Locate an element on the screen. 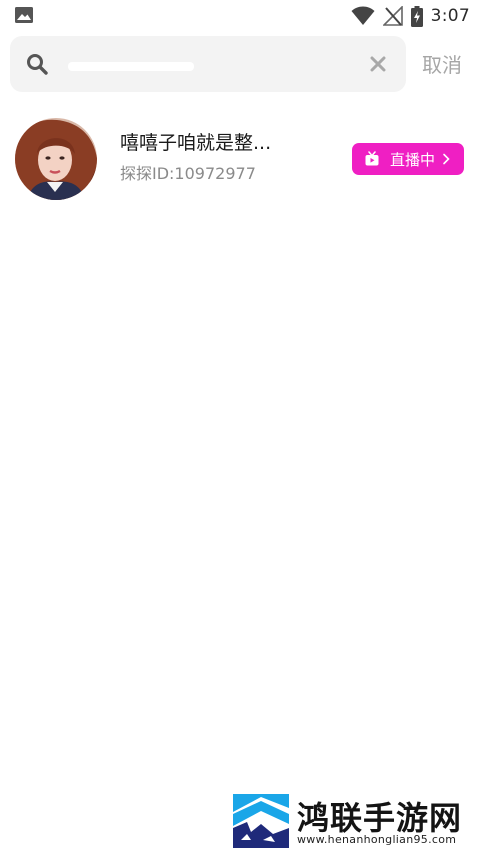 The height and width of the screenshot is (853, 480). list-item: 嘻嘻子咱就是整... 探探ID:10972977 直播中 is located at coordinates (240, 160).